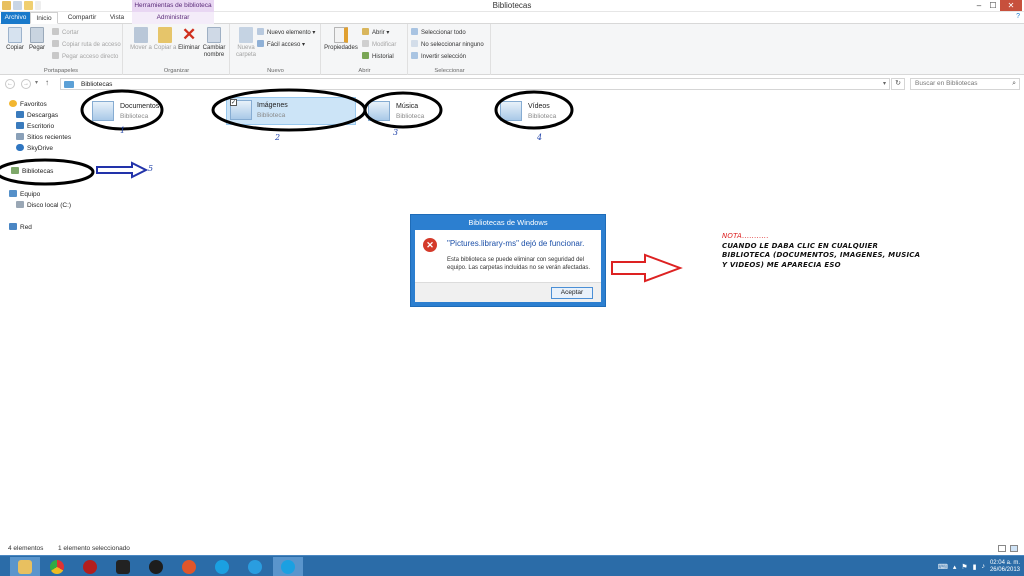 The width and height of the screenshot is (1024, 576). I want to click on volume-icon: ♪, so click(983, 566).